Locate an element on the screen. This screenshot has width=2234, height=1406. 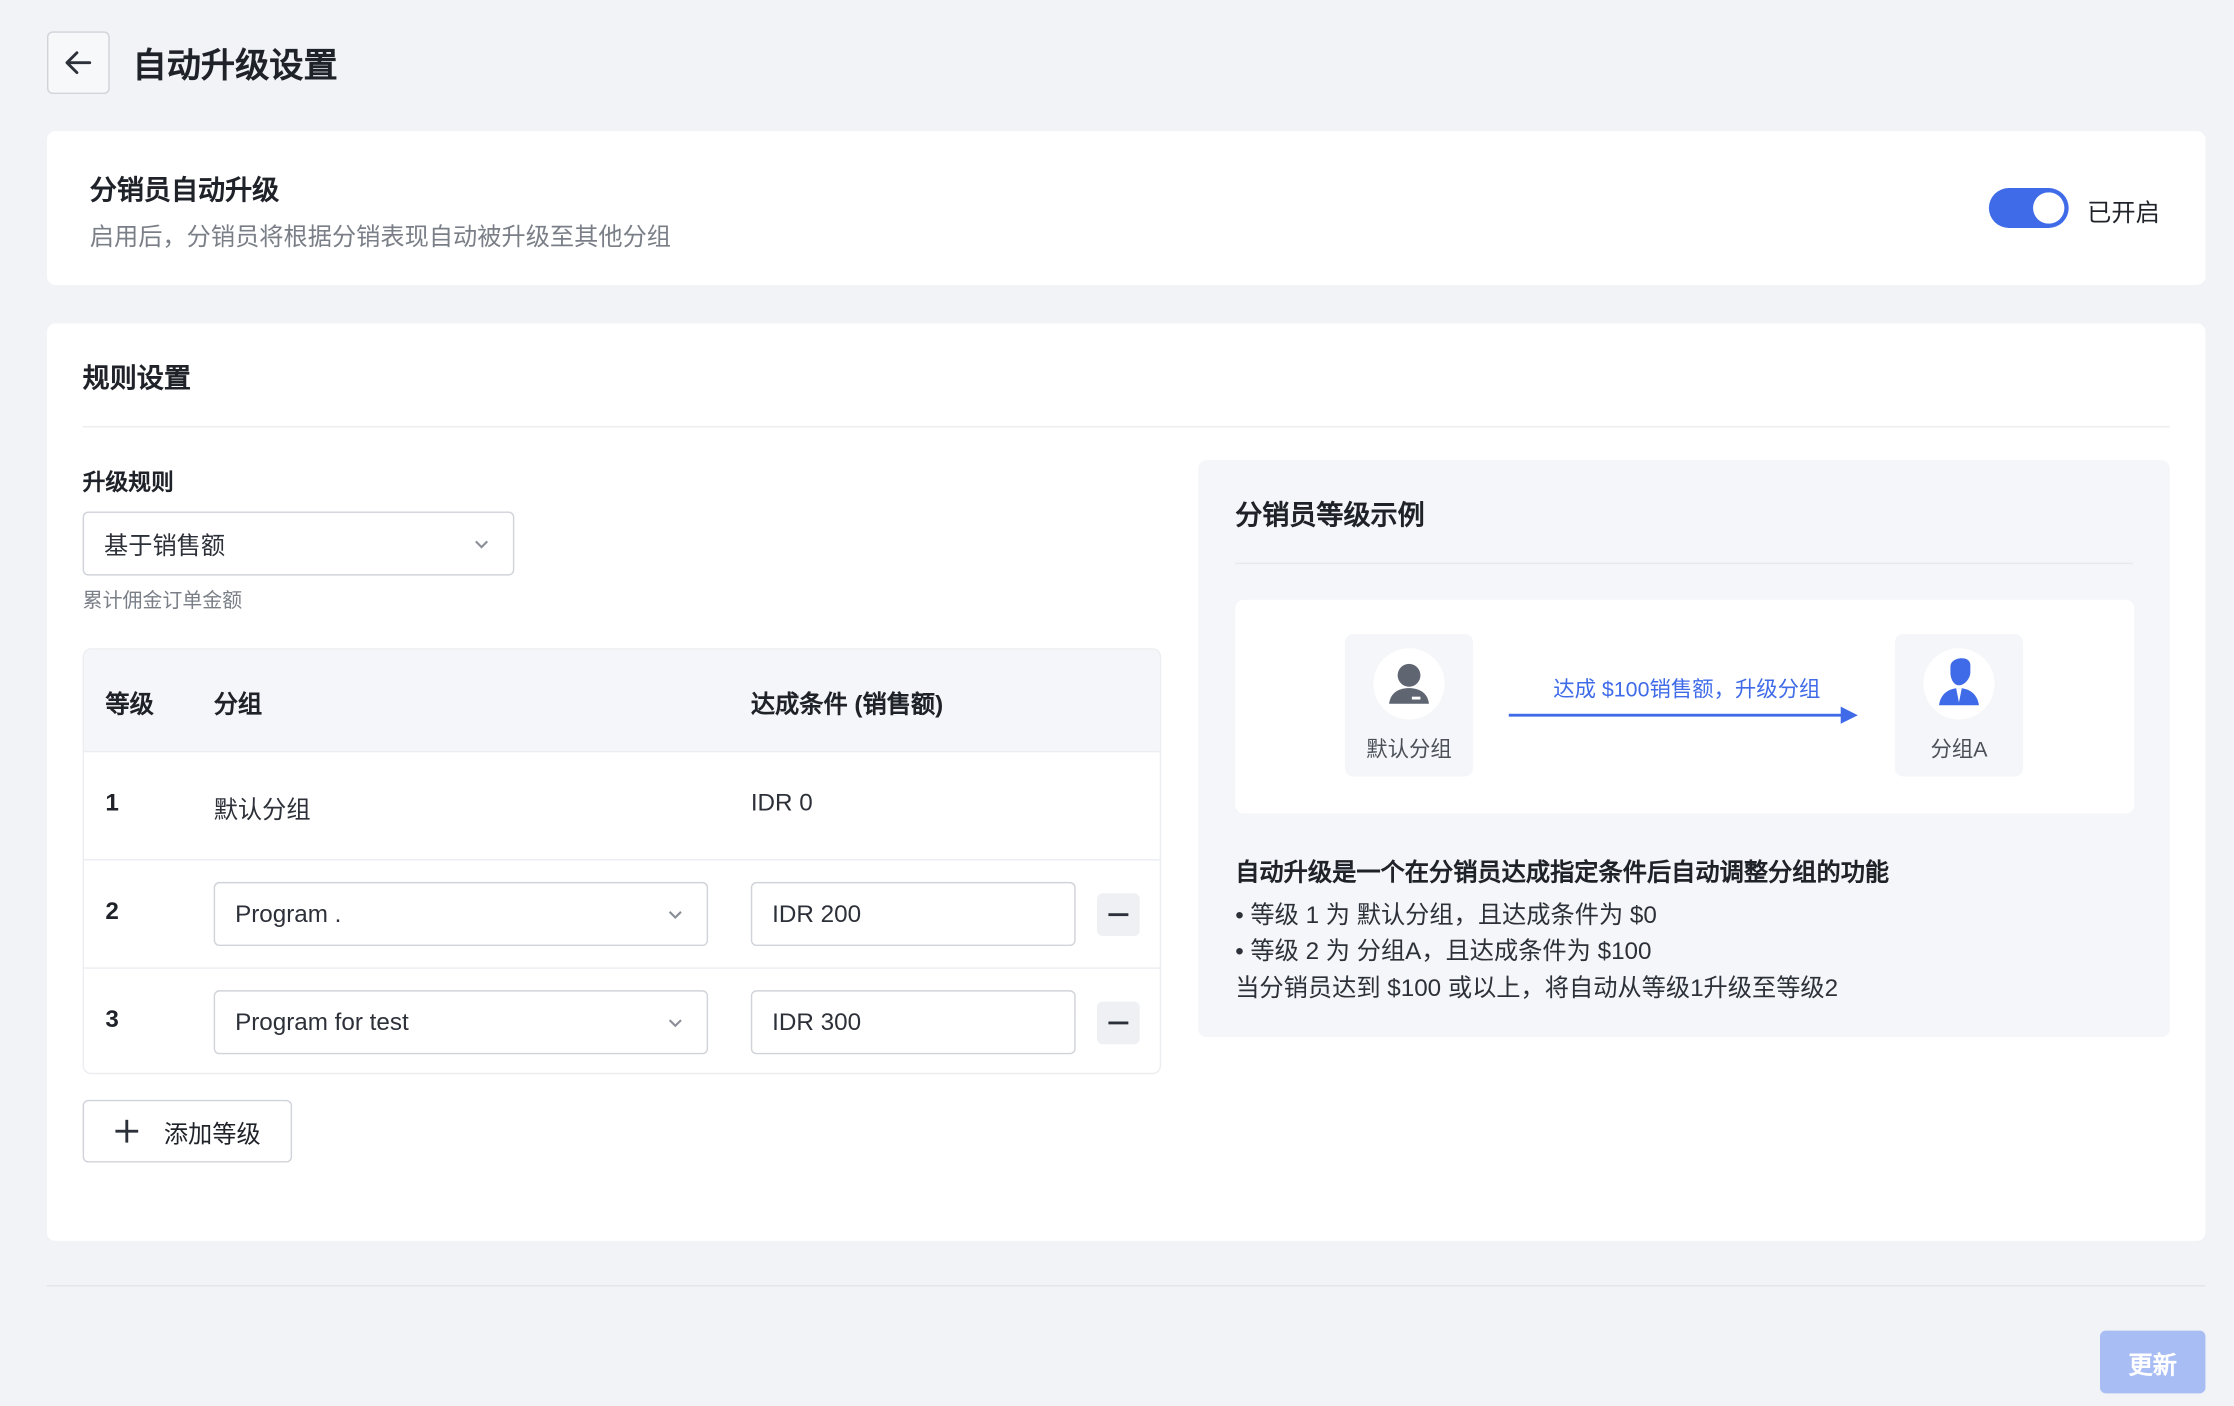
default-group-card: 默认分组 is located at coordinates (1409, 705).